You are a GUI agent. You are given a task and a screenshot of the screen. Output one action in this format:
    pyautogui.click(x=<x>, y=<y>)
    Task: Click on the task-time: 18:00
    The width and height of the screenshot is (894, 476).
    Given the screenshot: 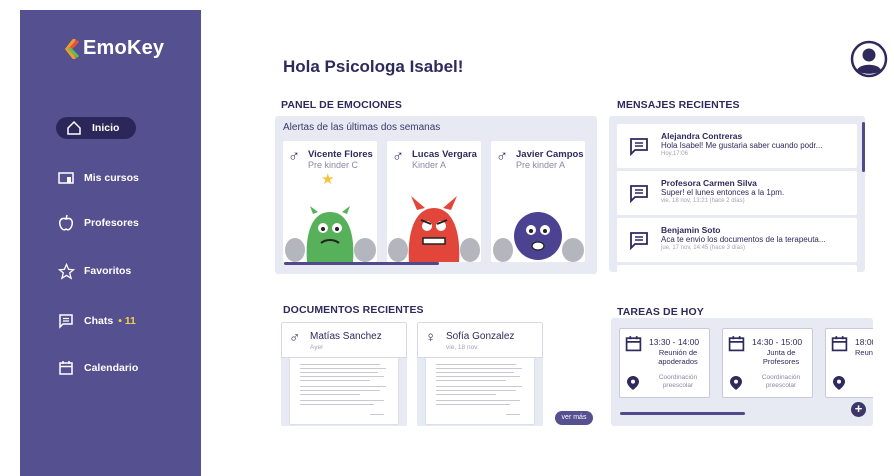 What is the action you would take?
    pyautogui.click(x=864, y=342)
    